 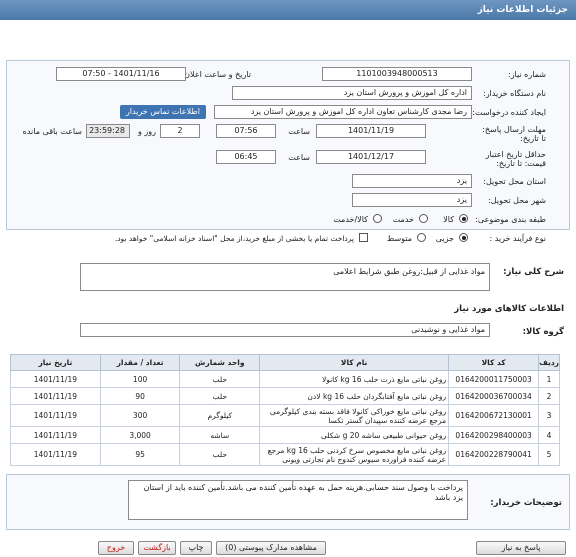 I want to click on category-goods-label: کالا, so click(x=448, y=219).